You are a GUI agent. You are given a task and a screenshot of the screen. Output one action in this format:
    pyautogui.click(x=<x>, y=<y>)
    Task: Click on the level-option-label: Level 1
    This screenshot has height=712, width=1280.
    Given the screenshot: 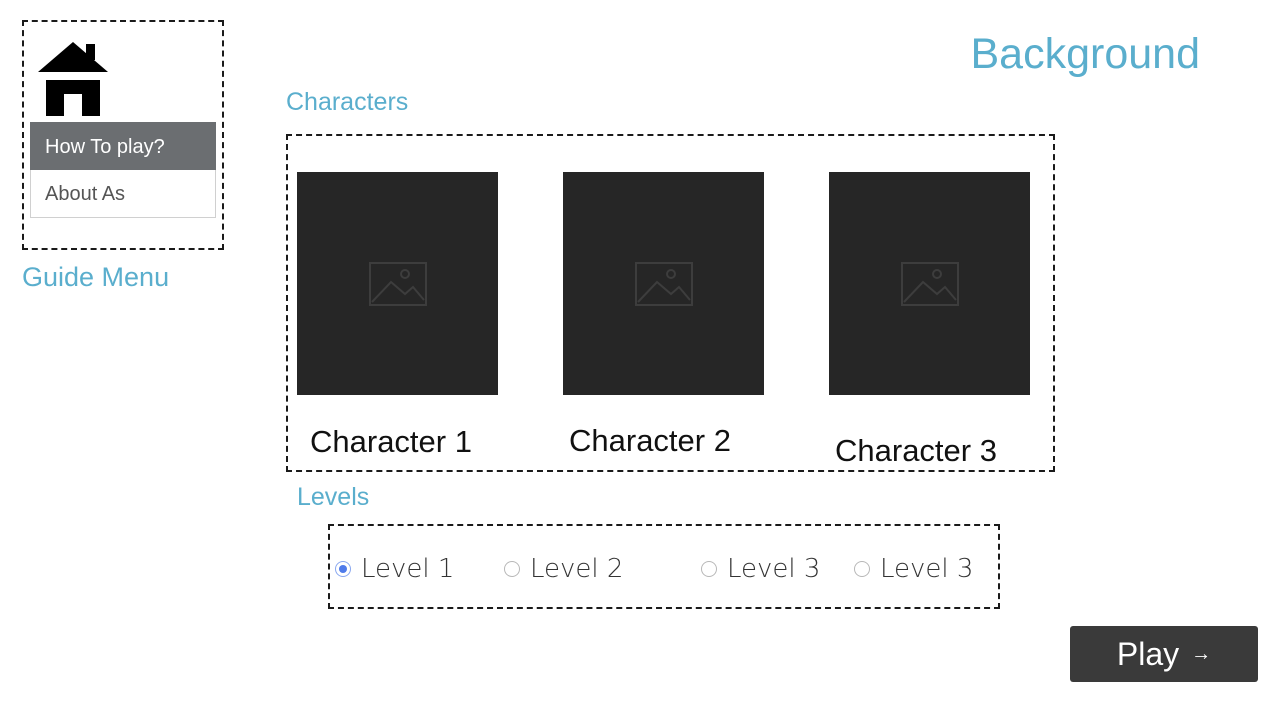 What is the action you would take?
    pyautogui.click(x=408, y=569)
    